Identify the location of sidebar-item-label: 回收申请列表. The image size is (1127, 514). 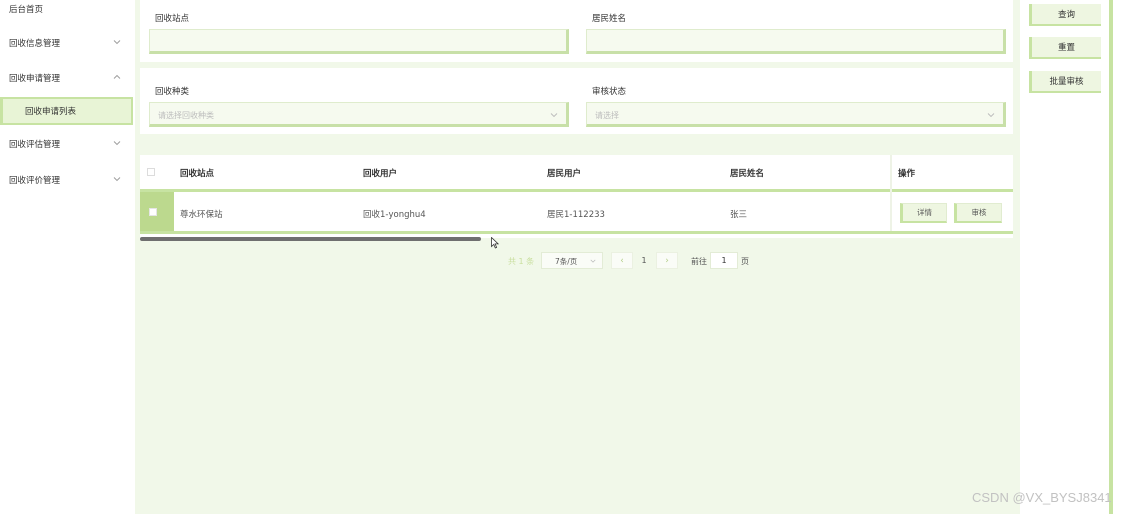
(51, 112).